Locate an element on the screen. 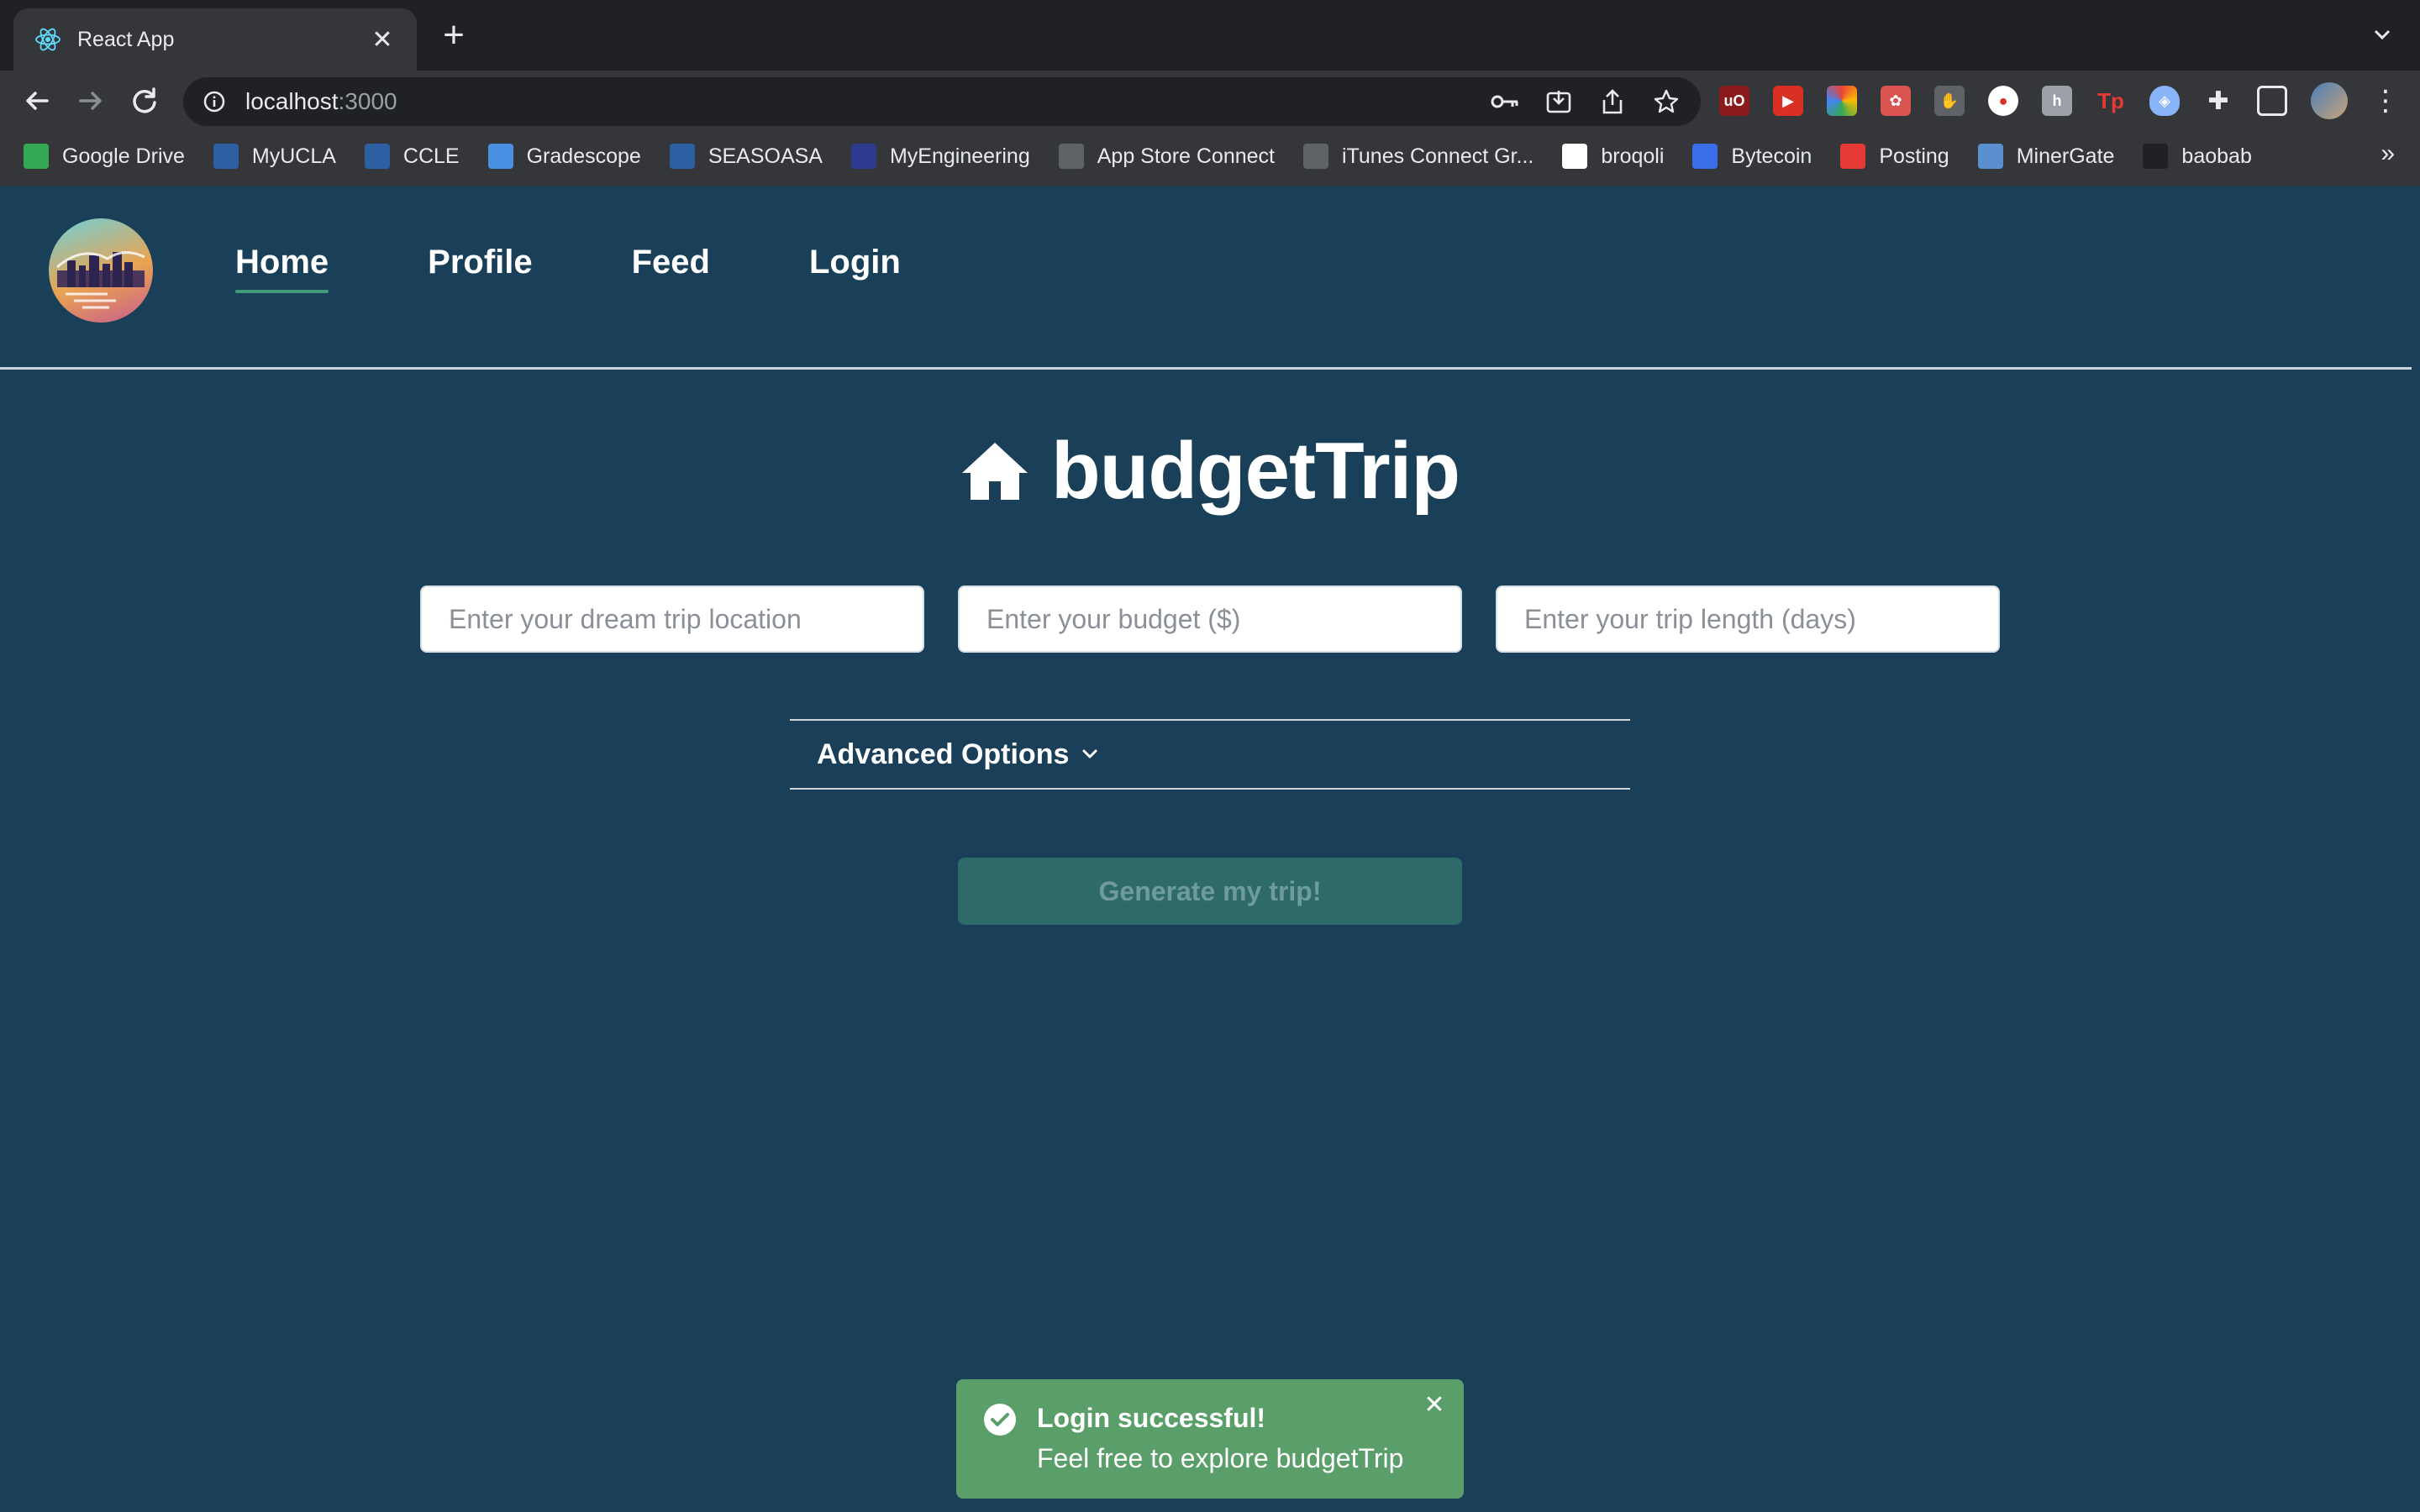  bookmark-label: Posting is located at coordinates (1914, 156).